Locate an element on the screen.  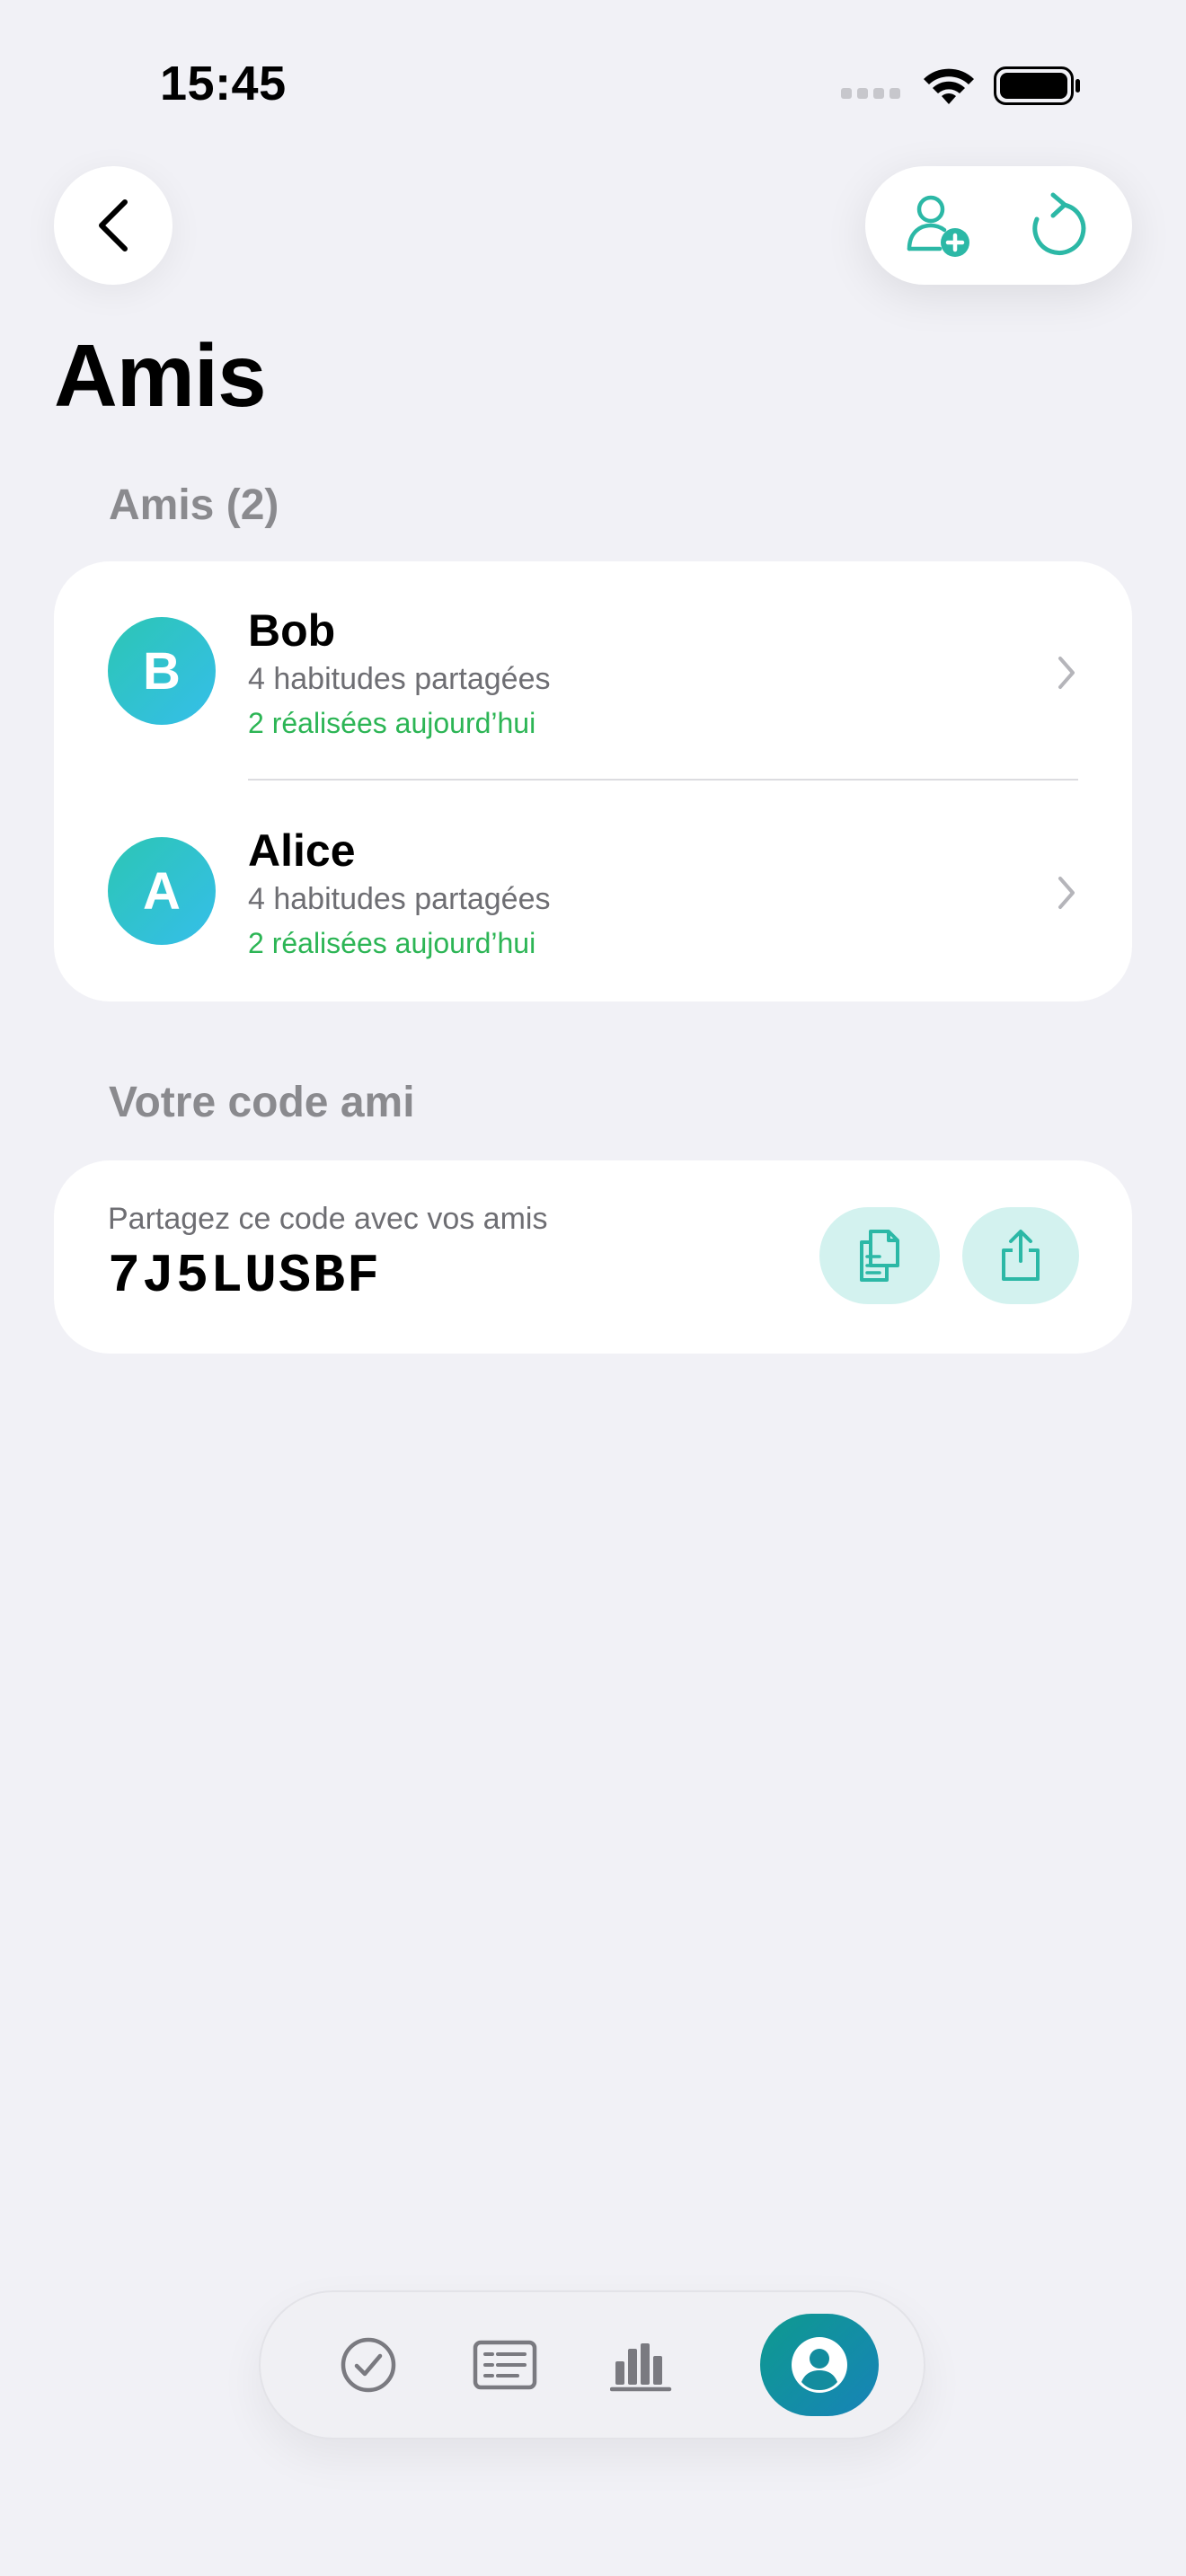
wifi-icon is located at coordinates (949, 86).